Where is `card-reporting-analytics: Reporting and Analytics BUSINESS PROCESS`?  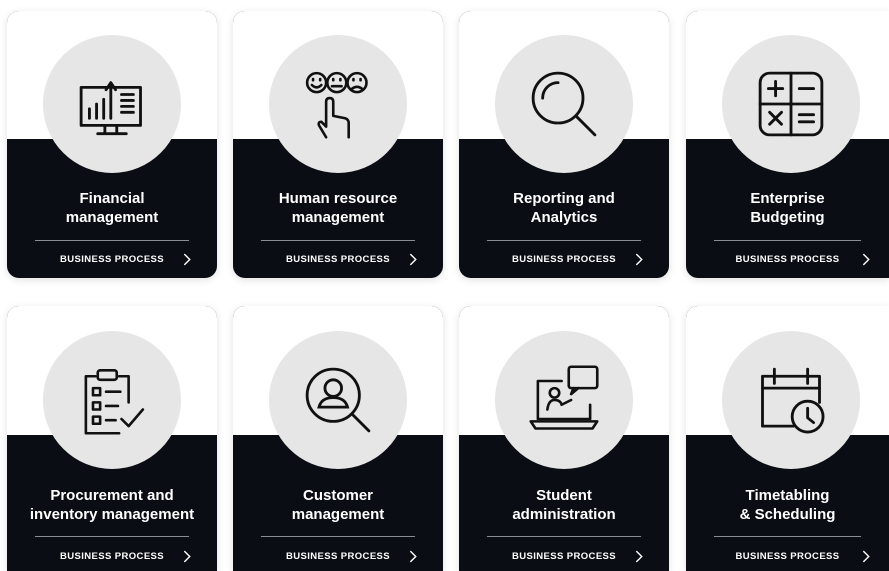
card-reporting-analytics: Reporting and Analytics BUSINESS PROCESS is located at coordinates (564, 144).